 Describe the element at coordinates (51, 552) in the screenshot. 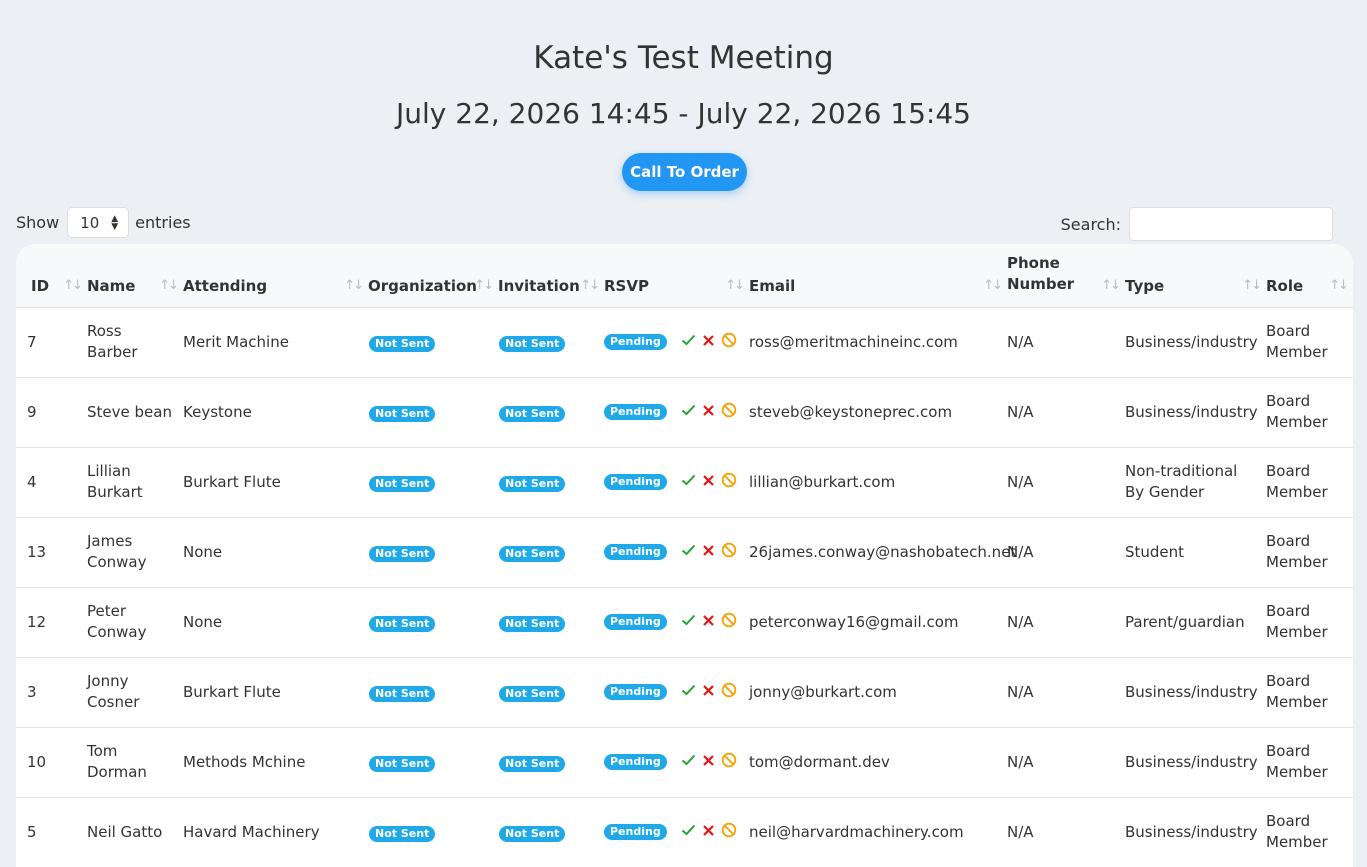

I see `cell-id: 13` at that location.